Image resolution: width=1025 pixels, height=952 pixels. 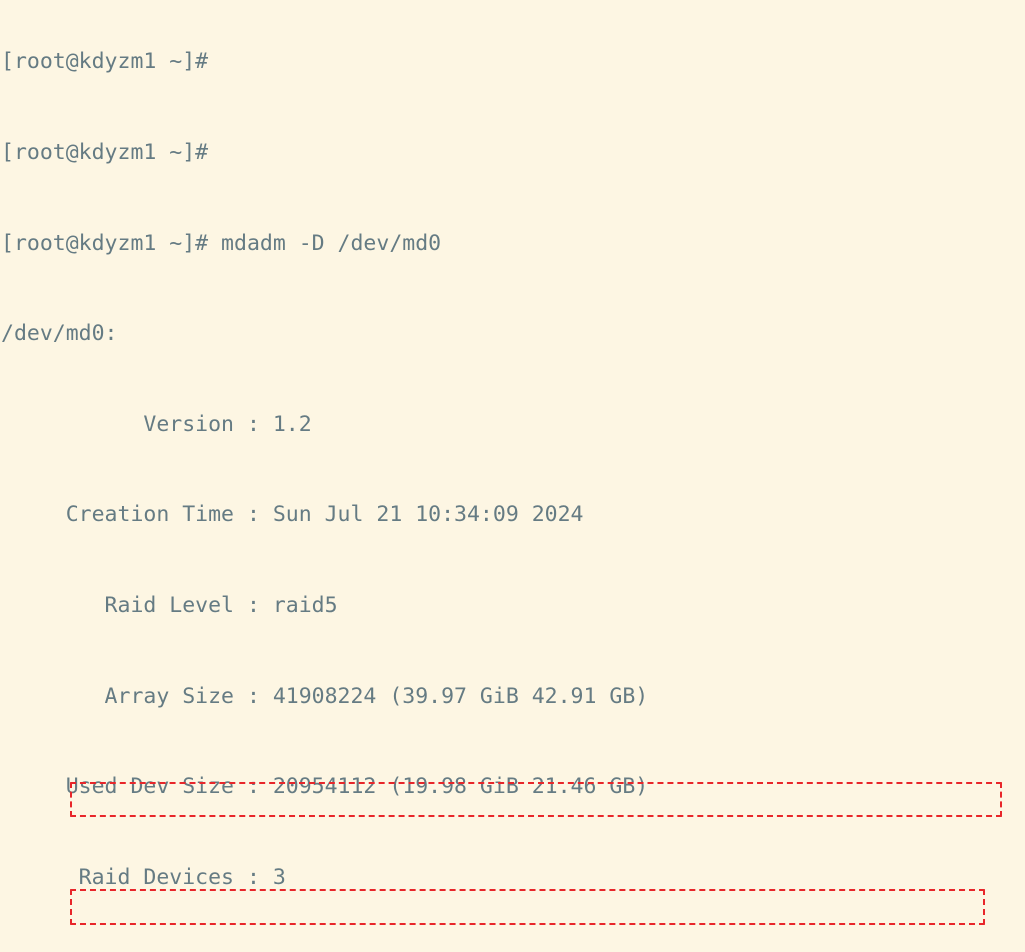 I want to click on output-device-header: /dev/md0:, so click(x=59, y=334).